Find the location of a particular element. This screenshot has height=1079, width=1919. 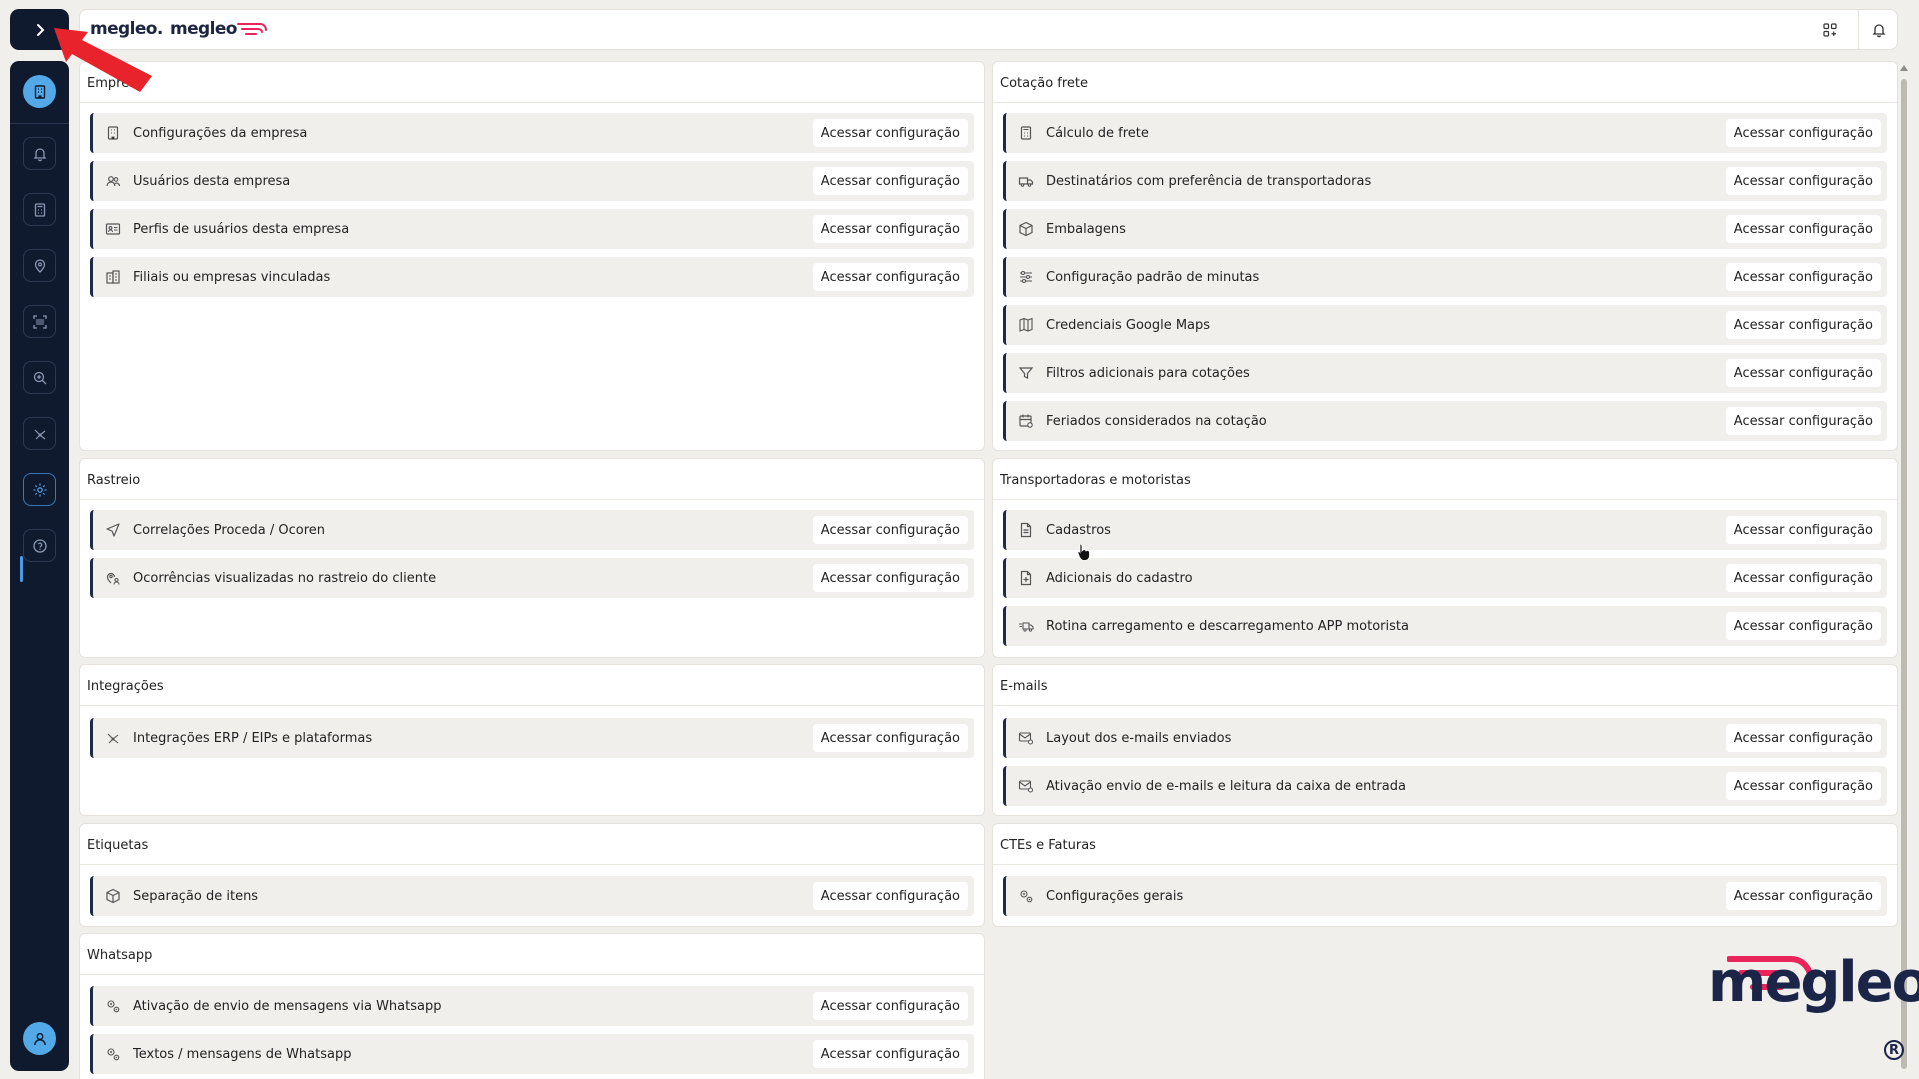

apps-grid-icon is located at coordinates (1830, 30).